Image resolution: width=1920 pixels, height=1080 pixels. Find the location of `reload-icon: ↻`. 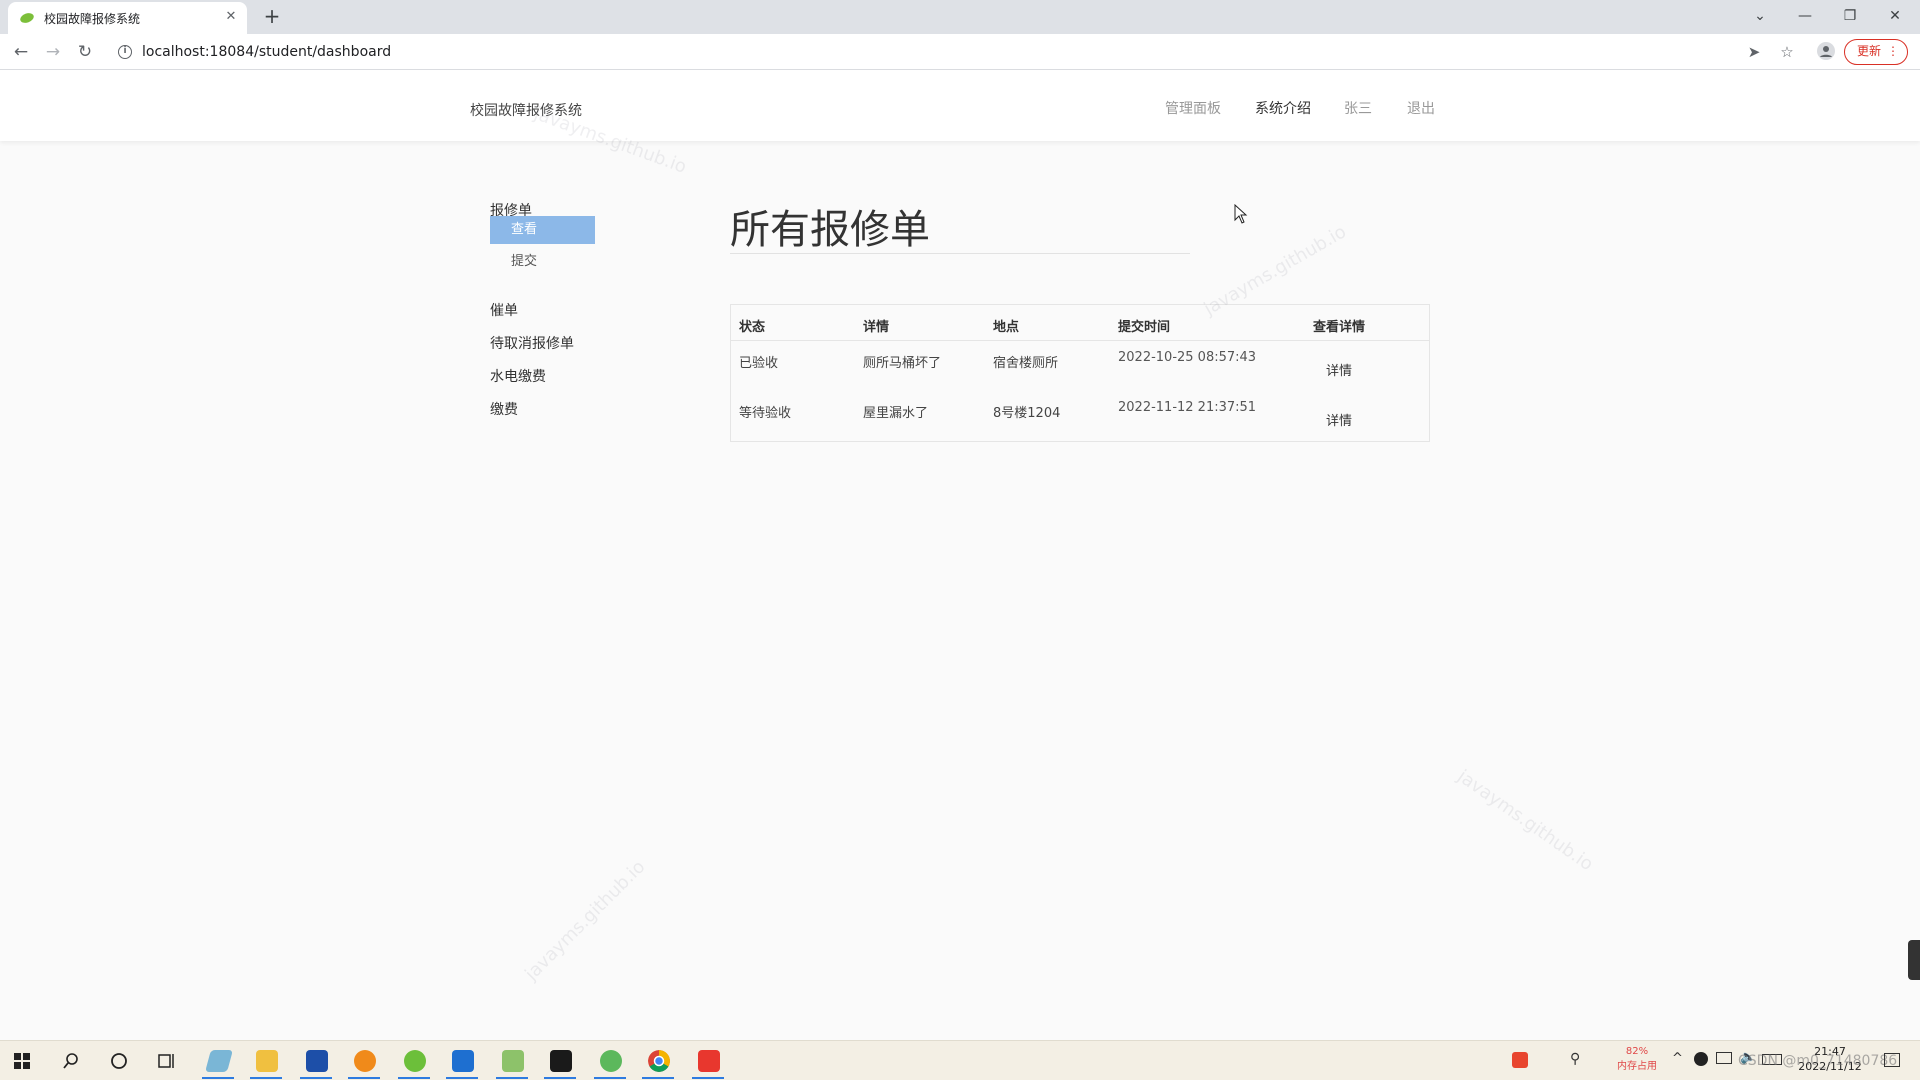

reload-icon: ↻ is located at coordinates (85, 52).